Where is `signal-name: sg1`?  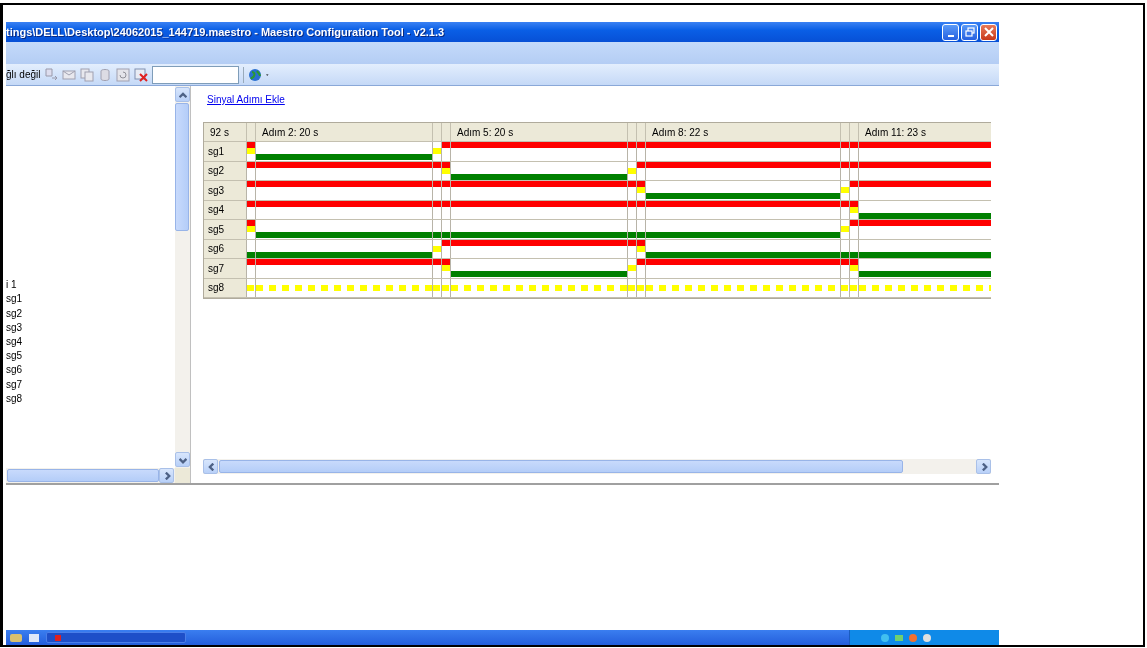 signal-name: sg1 is located at coordinates (225, 151).